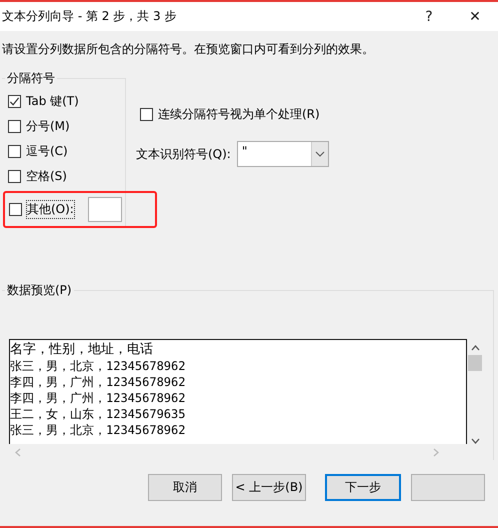 The height and width of the screenshot is (528, 498). Describe the element at coordinates (429, 16) in the screenshot. I see `help-button: ?` at that location.